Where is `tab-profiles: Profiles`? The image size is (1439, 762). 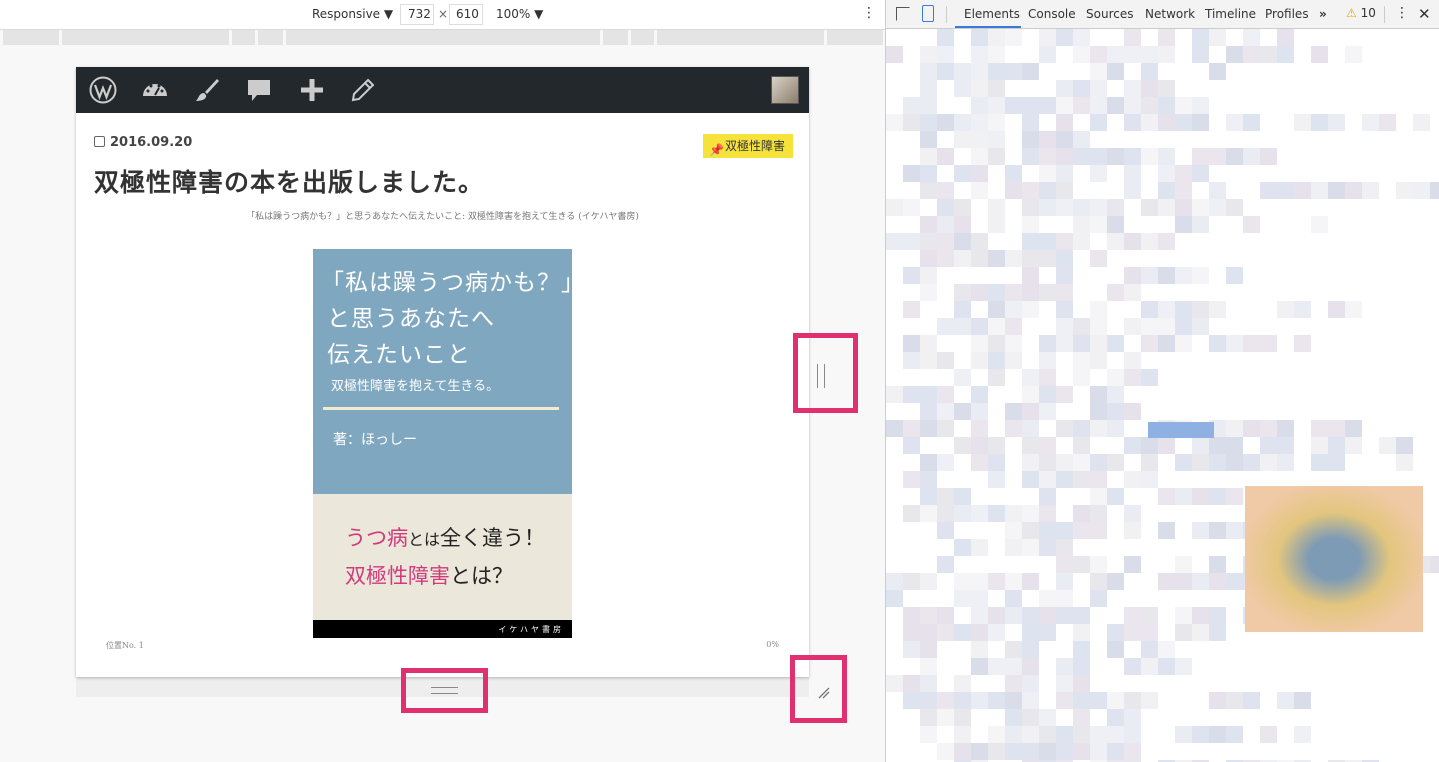
tab-profiles: Profiles is located at coordinates (1287, 14).